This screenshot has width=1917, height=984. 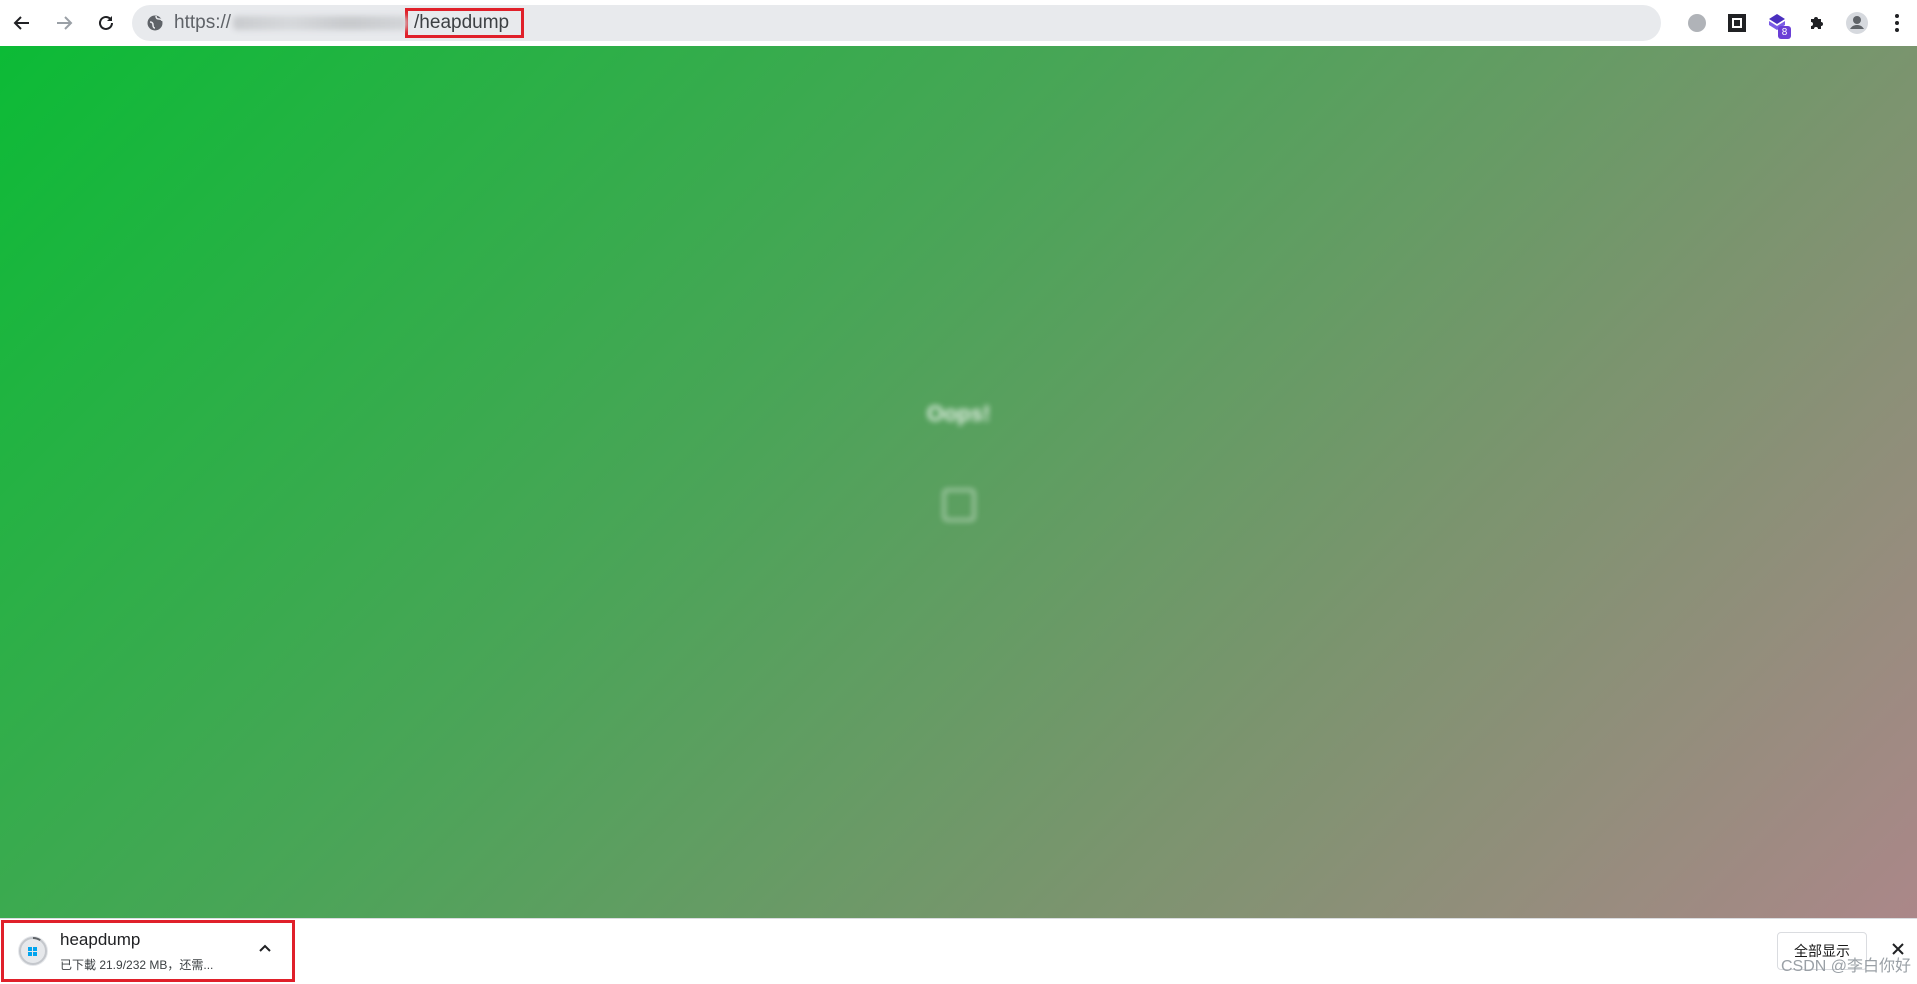 I want to click on watermark-text: CSDN @李白你好, so click(x=1845, y=966).